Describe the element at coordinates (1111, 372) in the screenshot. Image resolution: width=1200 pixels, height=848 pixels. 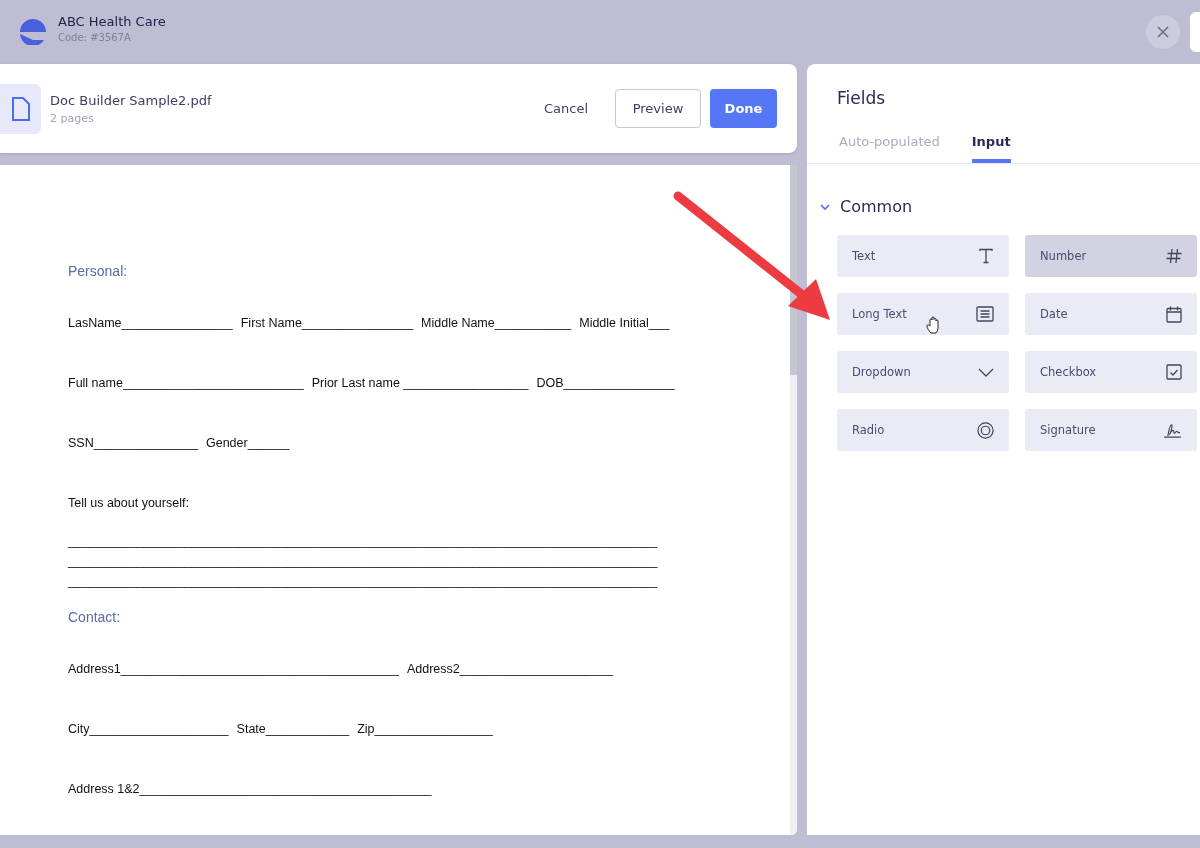
I see `field-type-tile: Checkbox` at that location.